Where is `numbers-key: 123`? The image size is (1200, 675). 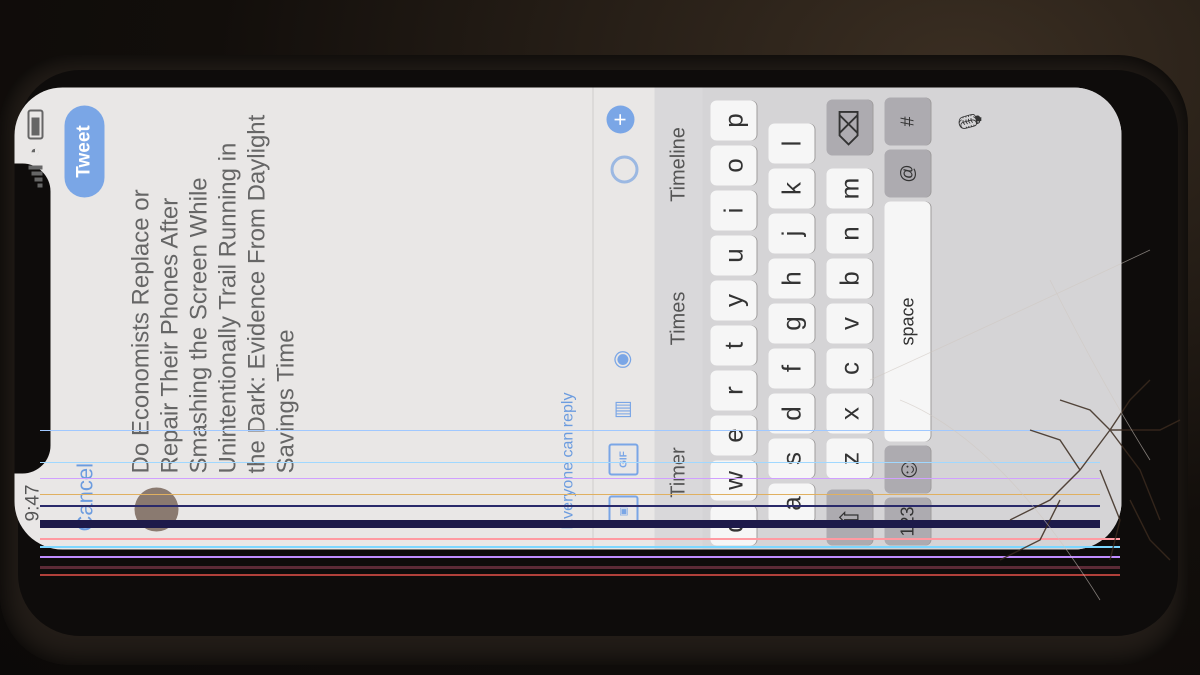
numbers-key: 123 is located at coordinates (907, 521).